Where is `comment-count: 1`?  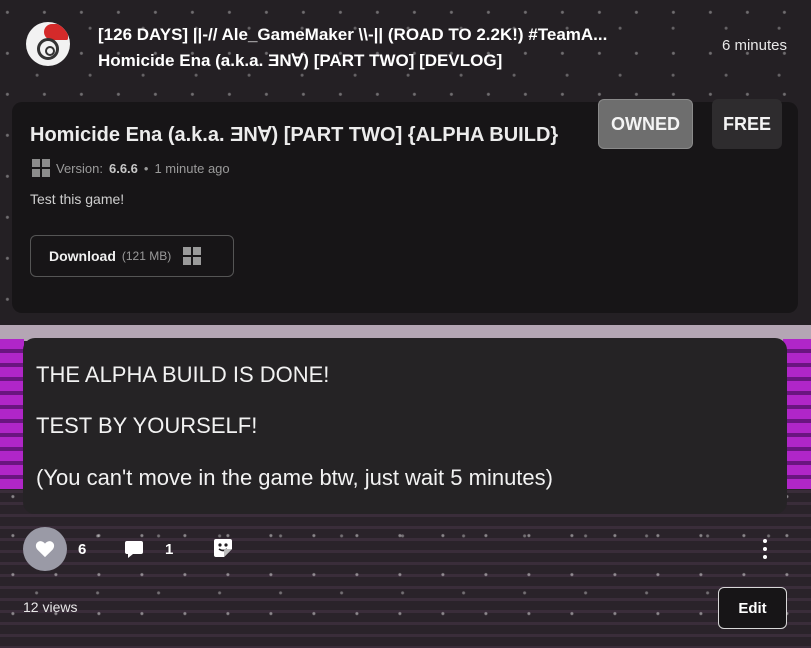 comment-count: 1 is located at coordinates (169, 549).